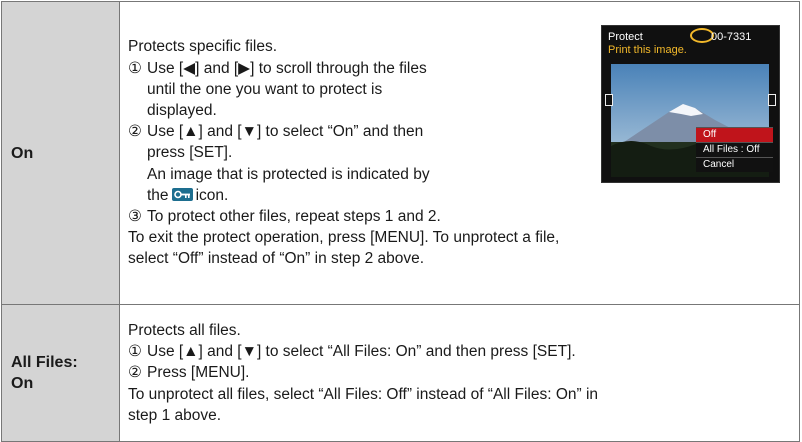 This screenshot has width=802, height=442. Describe the element at coordinates (772, 100) in the screenshot. I see `right-arrow-icon` at that location.